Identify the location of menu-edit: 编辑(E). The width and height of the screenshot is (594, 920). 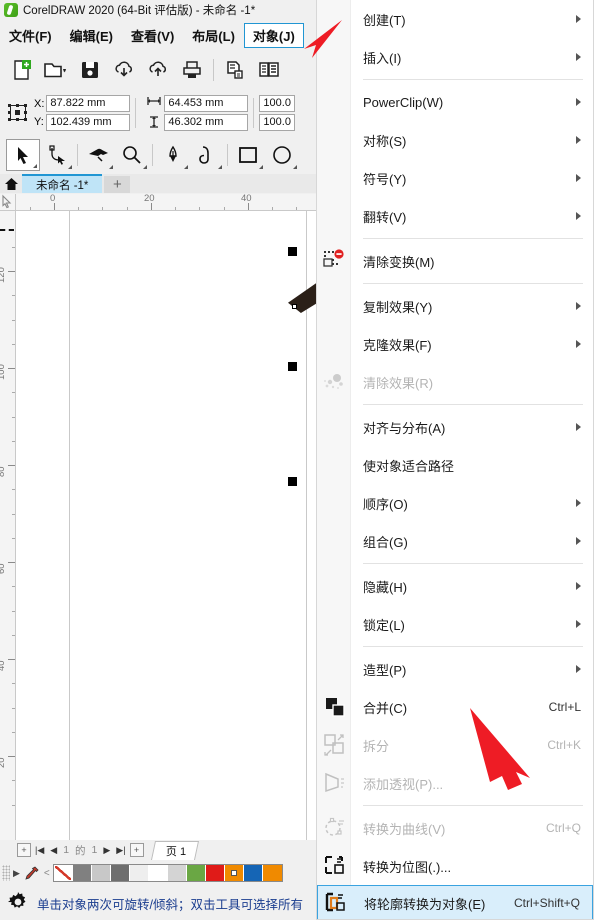
(91, 35).